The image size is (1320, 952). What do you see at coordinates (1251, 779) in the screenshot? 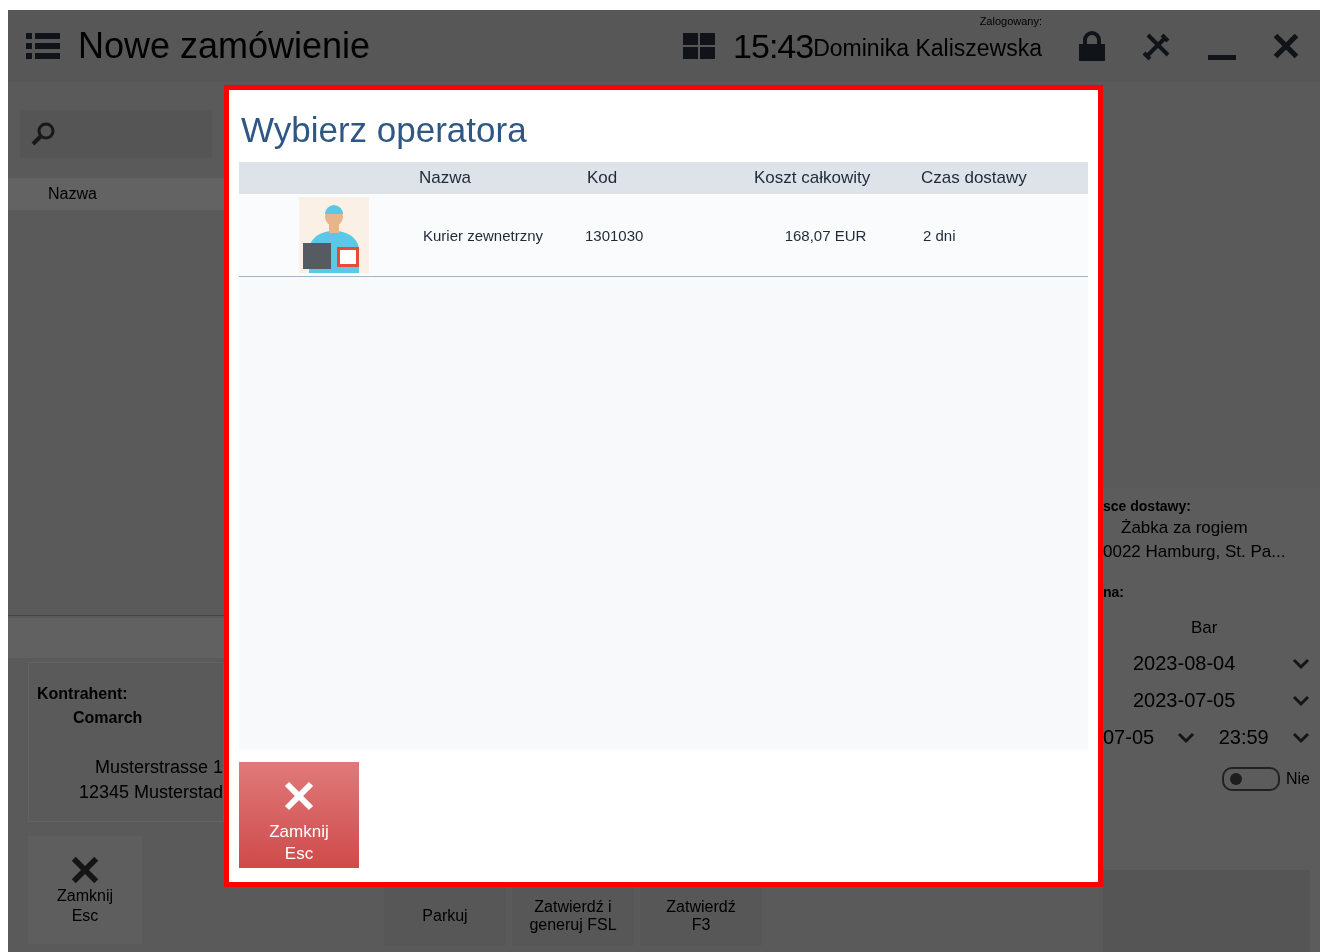
I see `toggle-switch` at bounding box center [1251, 779].